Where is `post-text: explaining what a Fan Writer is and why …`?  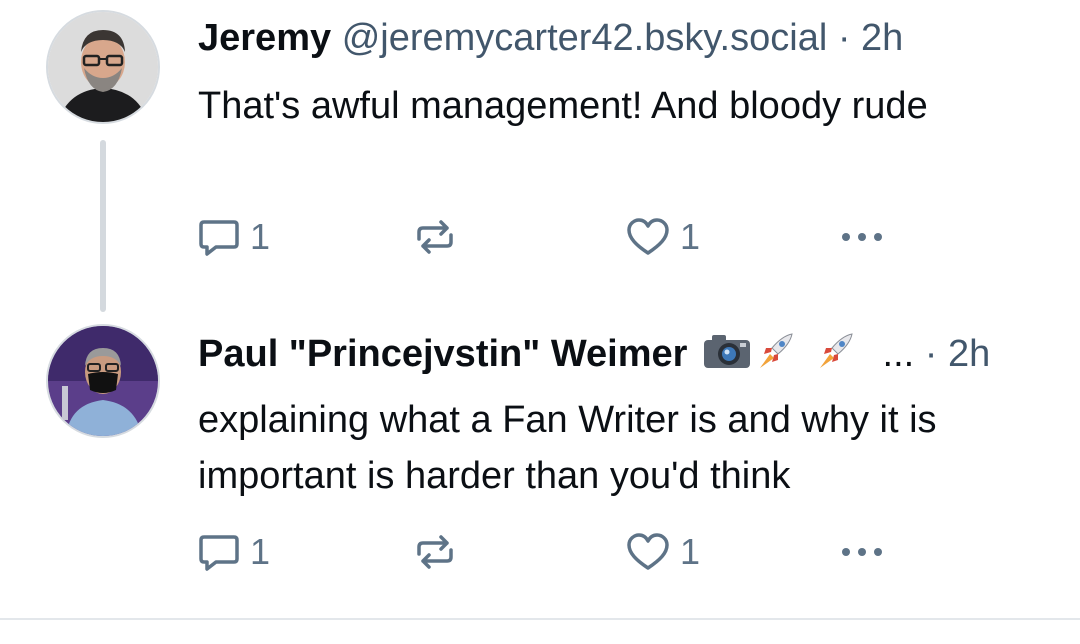 post-text: explaining what a Fan Writer is and why … is located at coordinates (567, 448).